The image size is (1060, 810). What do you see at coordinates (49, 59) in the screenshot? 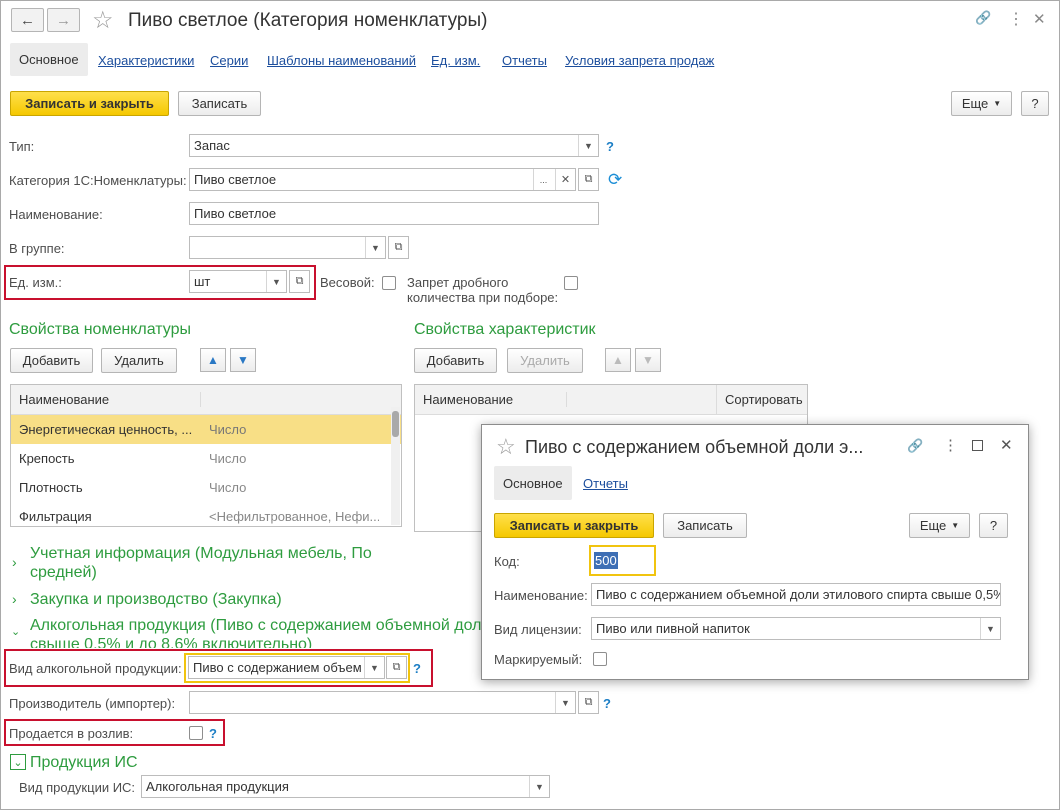
I see `tab-main: Основное` at bounding box center [49, 59].